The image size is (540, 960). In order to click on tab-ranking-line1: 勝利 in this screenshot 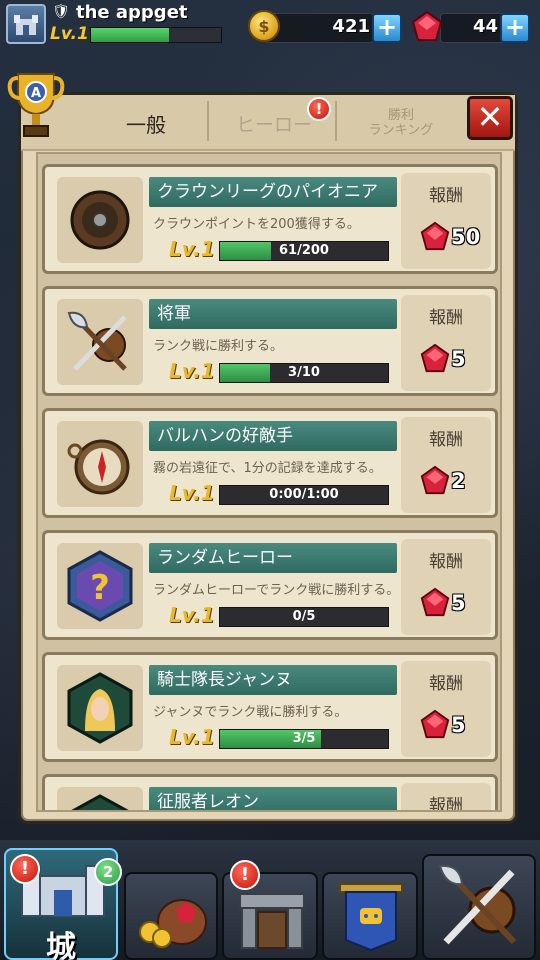, I will do `click(400, 115)`.